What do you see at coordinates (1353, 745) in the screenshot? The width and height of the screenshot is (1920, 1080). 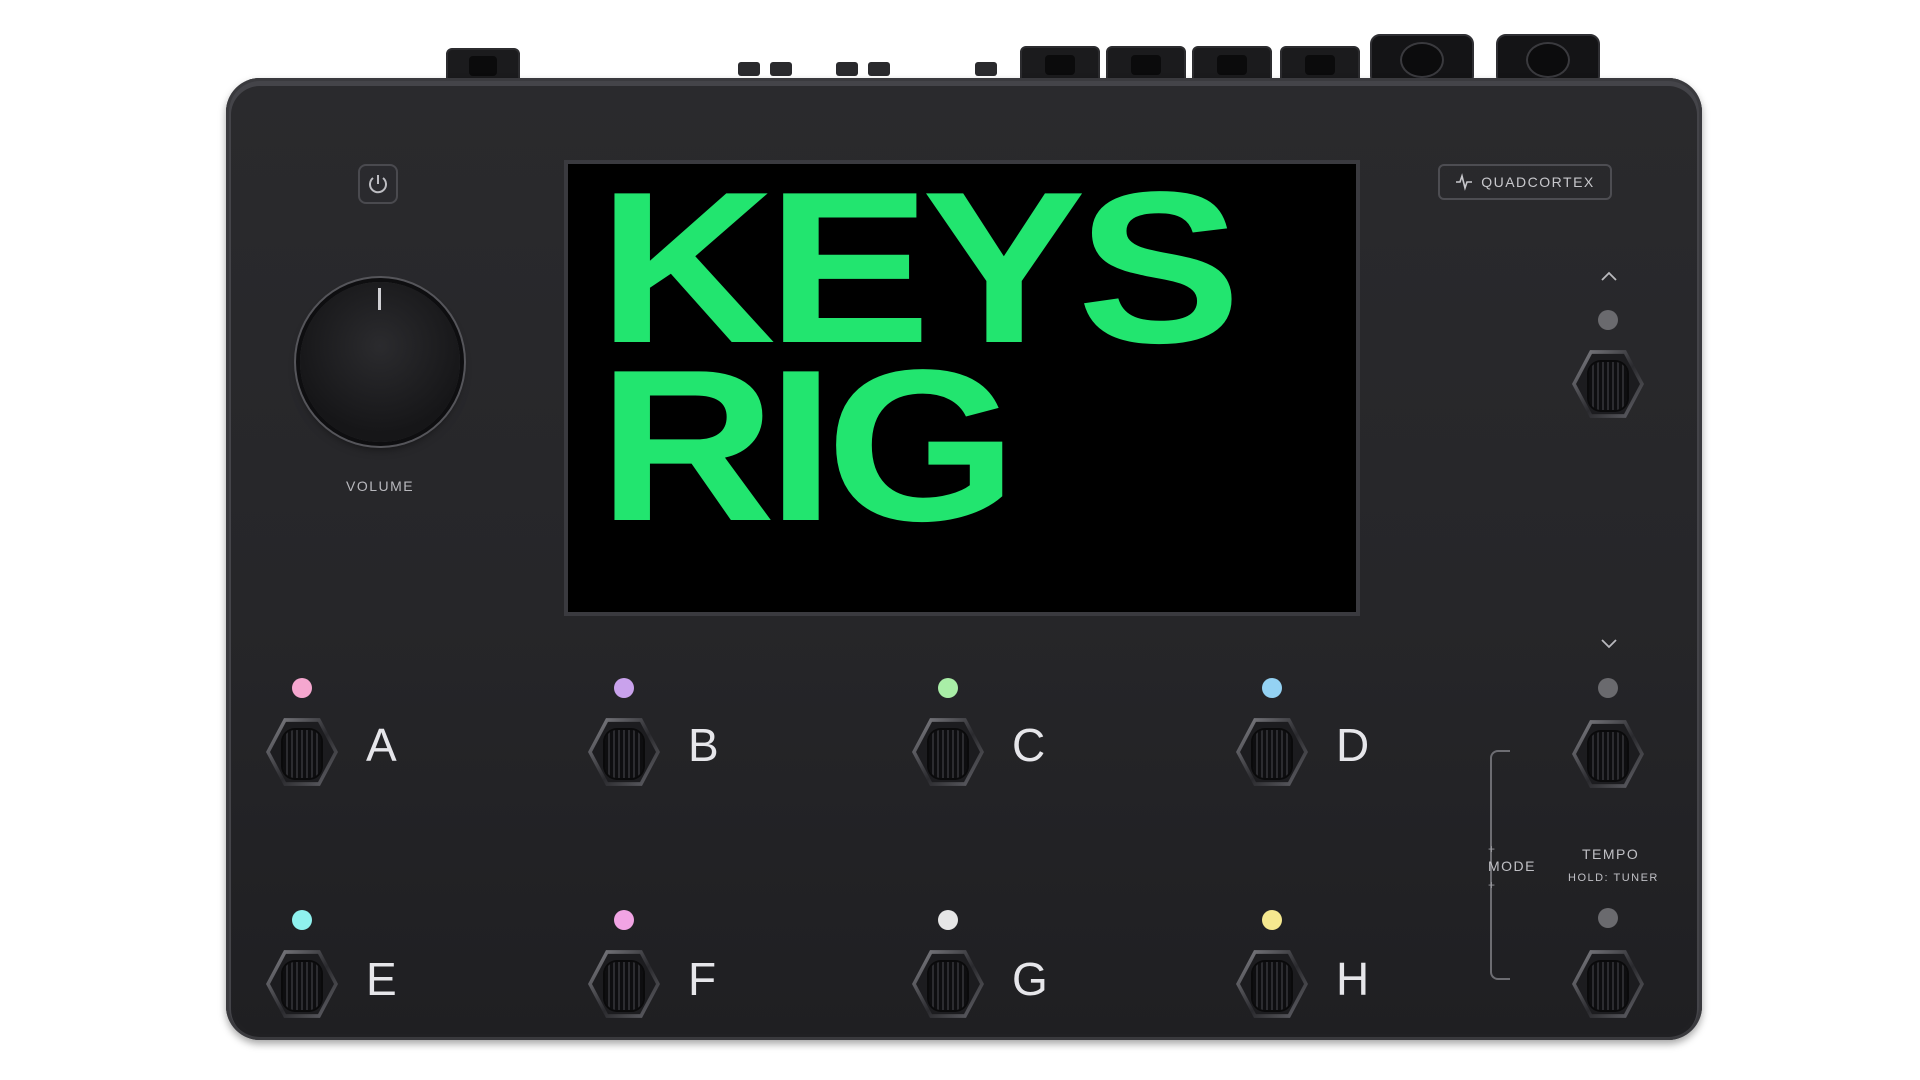 I see `footswitch-letter-3: D` at bounding box center [1353, 745].